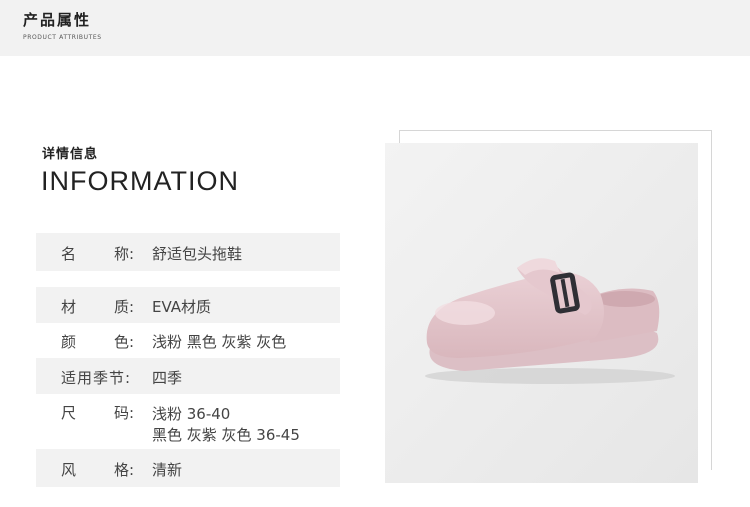 The image size is (750, 507). What do you see at coordinates (188, 468) in the screenshot?
I see `attr-row-style: 风 格: 清新` at bounding box center [188, 468].